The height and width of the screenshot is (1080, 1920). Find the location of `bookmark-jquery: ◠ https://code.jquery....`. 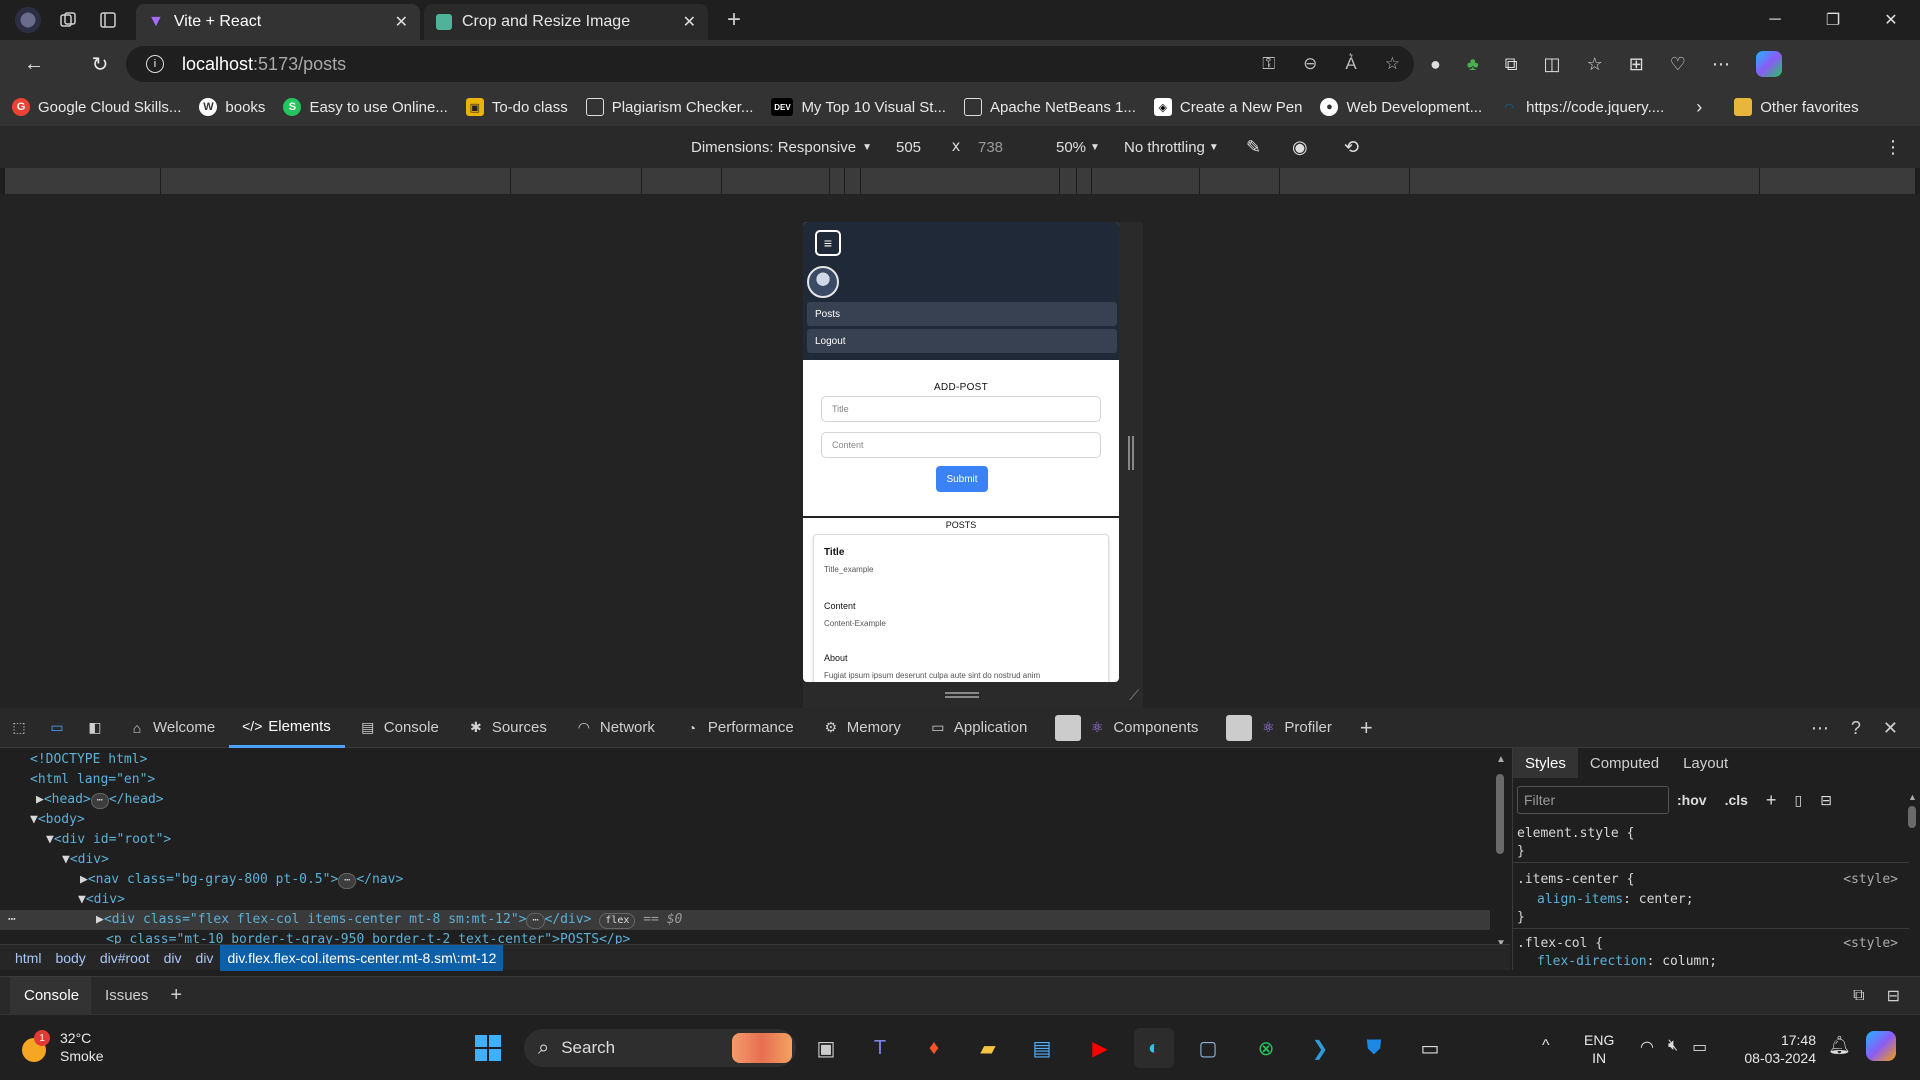

bookmark-jquery: ◠ https://code.jquery.... is located at coordinates (1582, 107).